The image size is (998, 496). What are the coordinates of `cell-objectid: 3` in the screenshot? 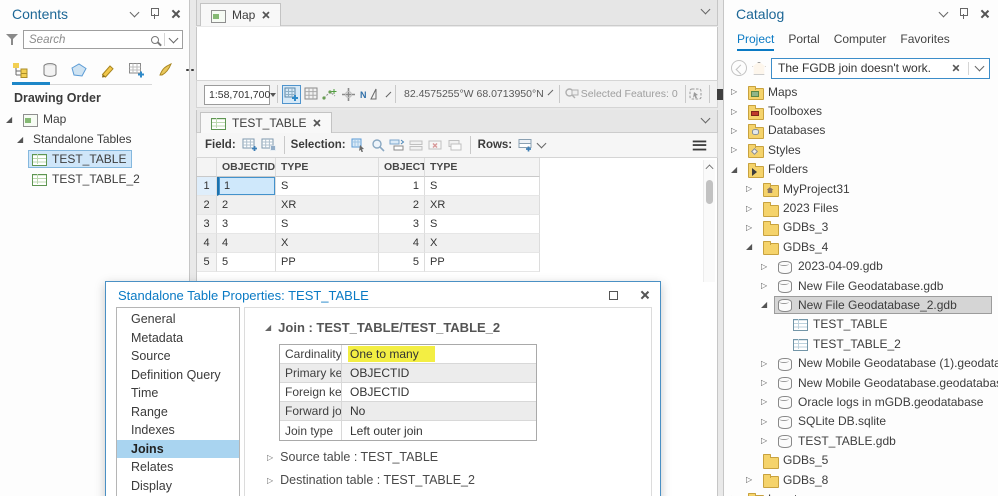 It's located at (246, 224).